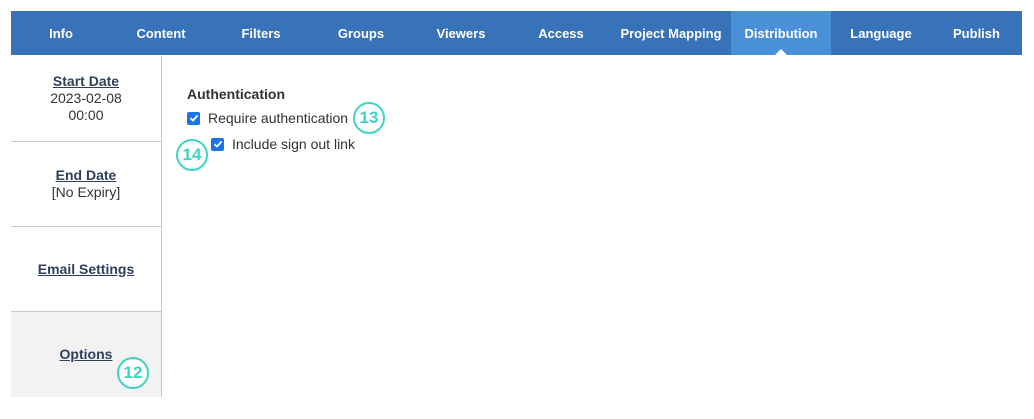 This screenshot has height=419, width=1034. I want to click on end-date-label: End Date, so click(86, 175).